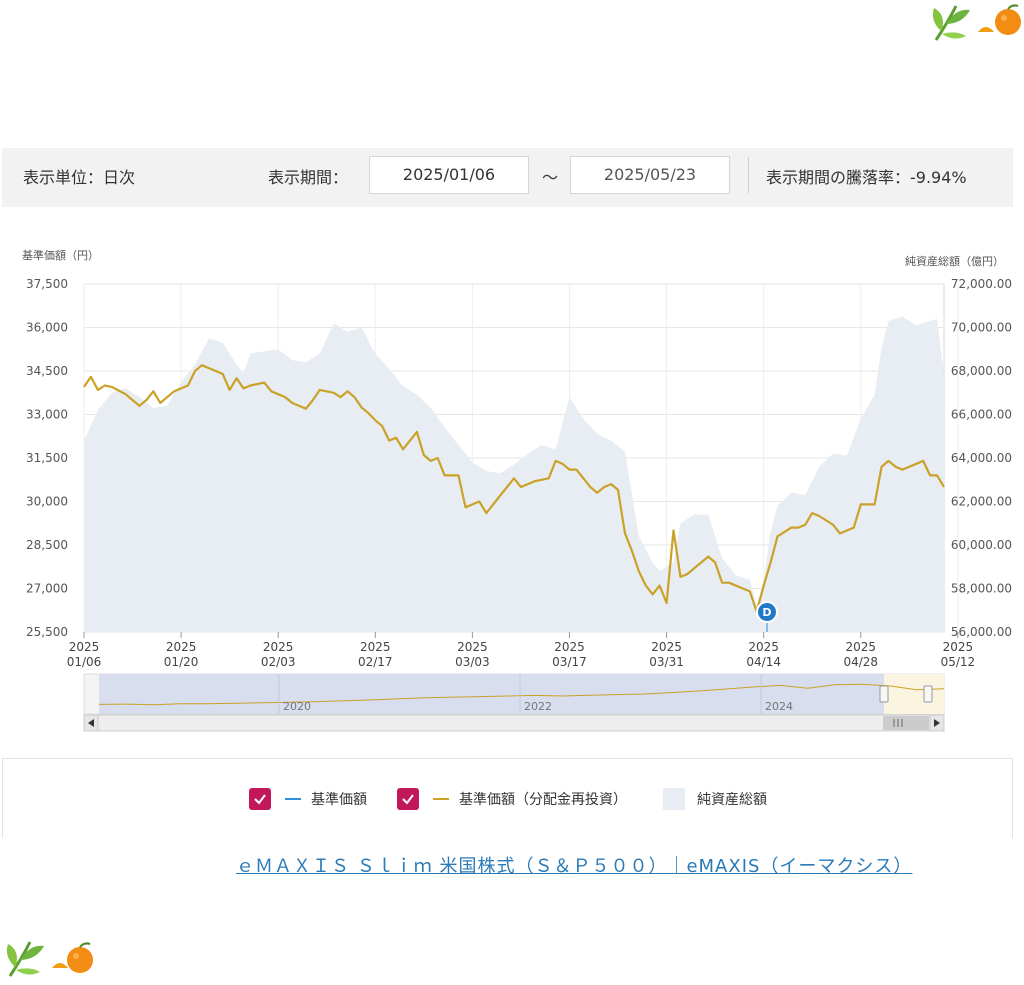 Image resolution: width=1024 pixels, height=985 pixels. I want to click on x-tick-date: 03/03, so click(472, 662).